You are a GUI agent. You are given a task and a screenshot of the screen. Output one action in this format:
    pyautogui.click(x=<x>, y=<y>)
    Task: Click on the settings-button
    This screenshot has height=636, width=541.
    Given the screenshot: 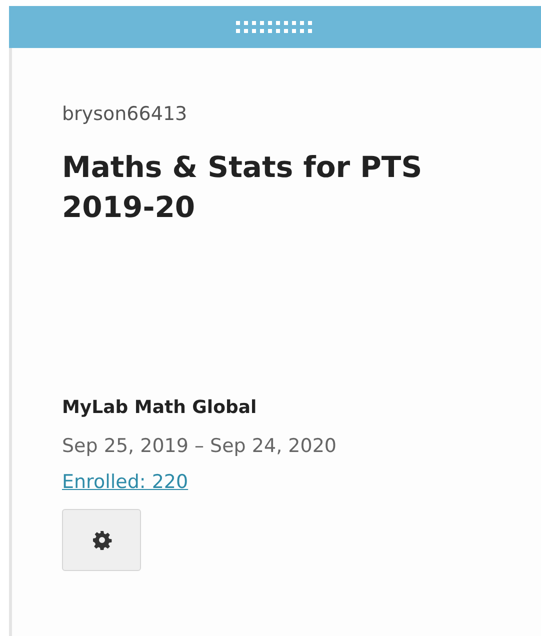 What is the action you would take?
    pyautogui.click(x=101, y=540)
    